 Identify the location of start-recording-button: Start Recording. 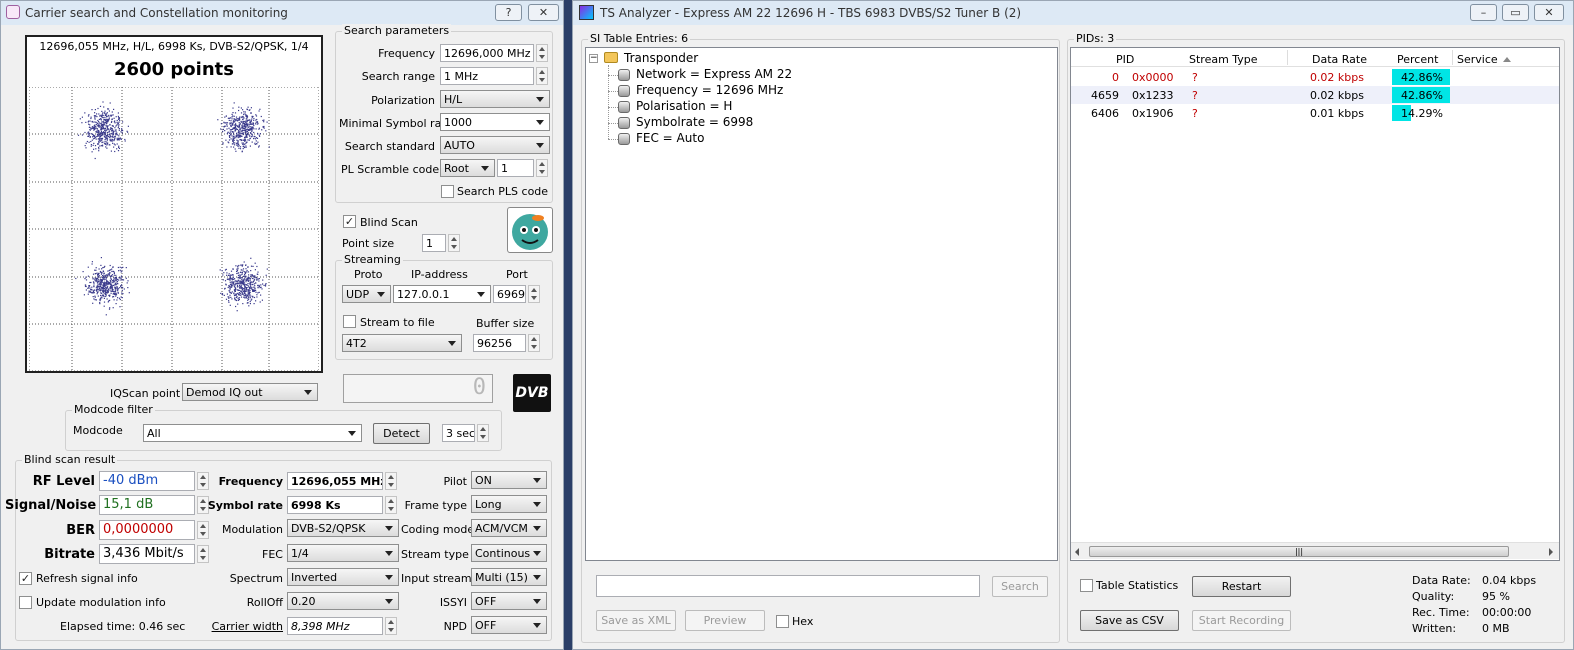
(1241, 620).